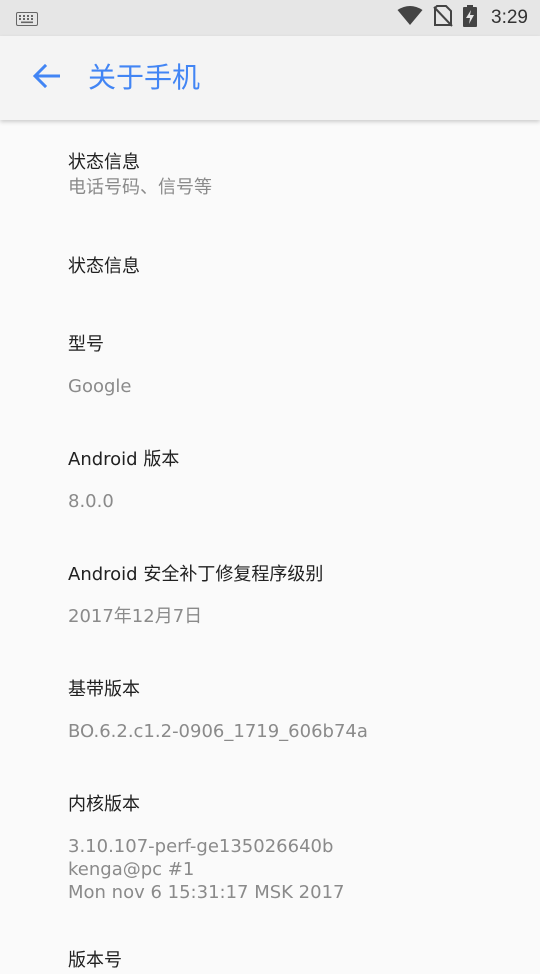 The height and width of the screenshot is (974, 540). Describe the element at coordinates (206, 892) in the screenshot. I see `kernel-line: Mon nov 6 15:31:17 MSK 2017` at that location.